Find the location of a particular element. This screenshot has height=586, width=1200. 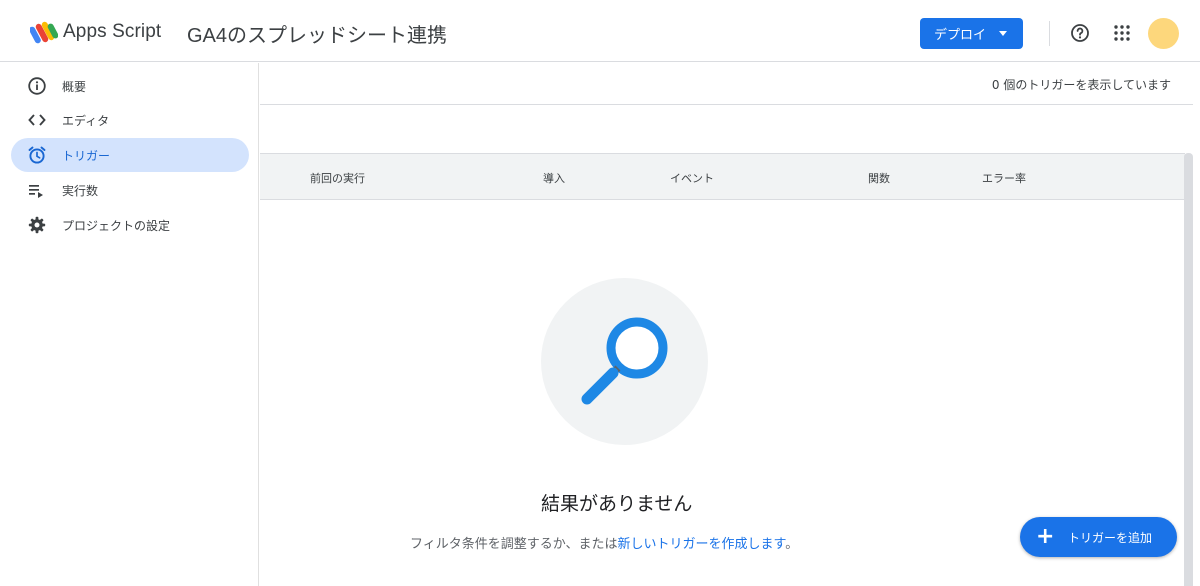

code-icon is located at coordinates (37, 120).